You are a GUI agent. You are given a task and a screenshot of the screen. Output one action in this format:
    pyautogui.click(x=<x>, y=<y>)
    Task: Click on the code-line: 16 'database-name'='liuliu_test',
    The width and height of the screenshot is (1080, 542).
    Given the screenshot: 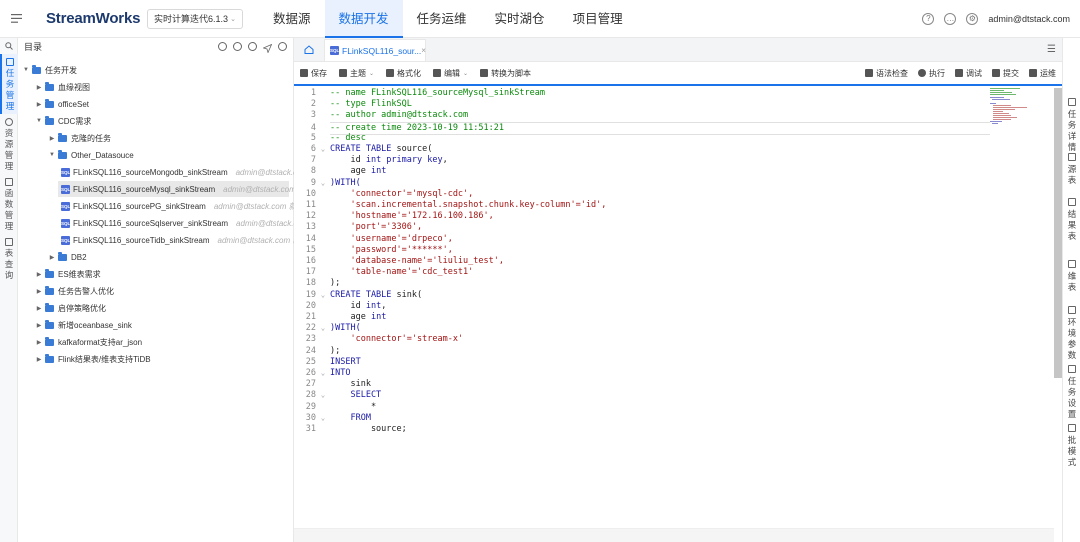 What is the action you would take?
    pyautogui.click(x=644, y=261)
    